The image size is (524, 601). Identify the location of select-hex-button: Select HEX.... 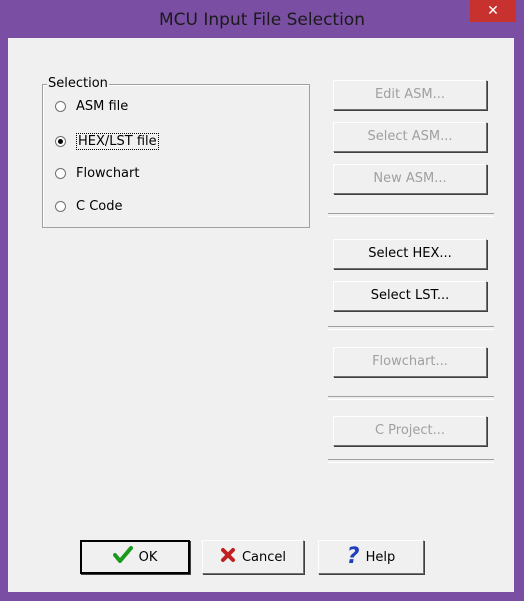
(410, 254).